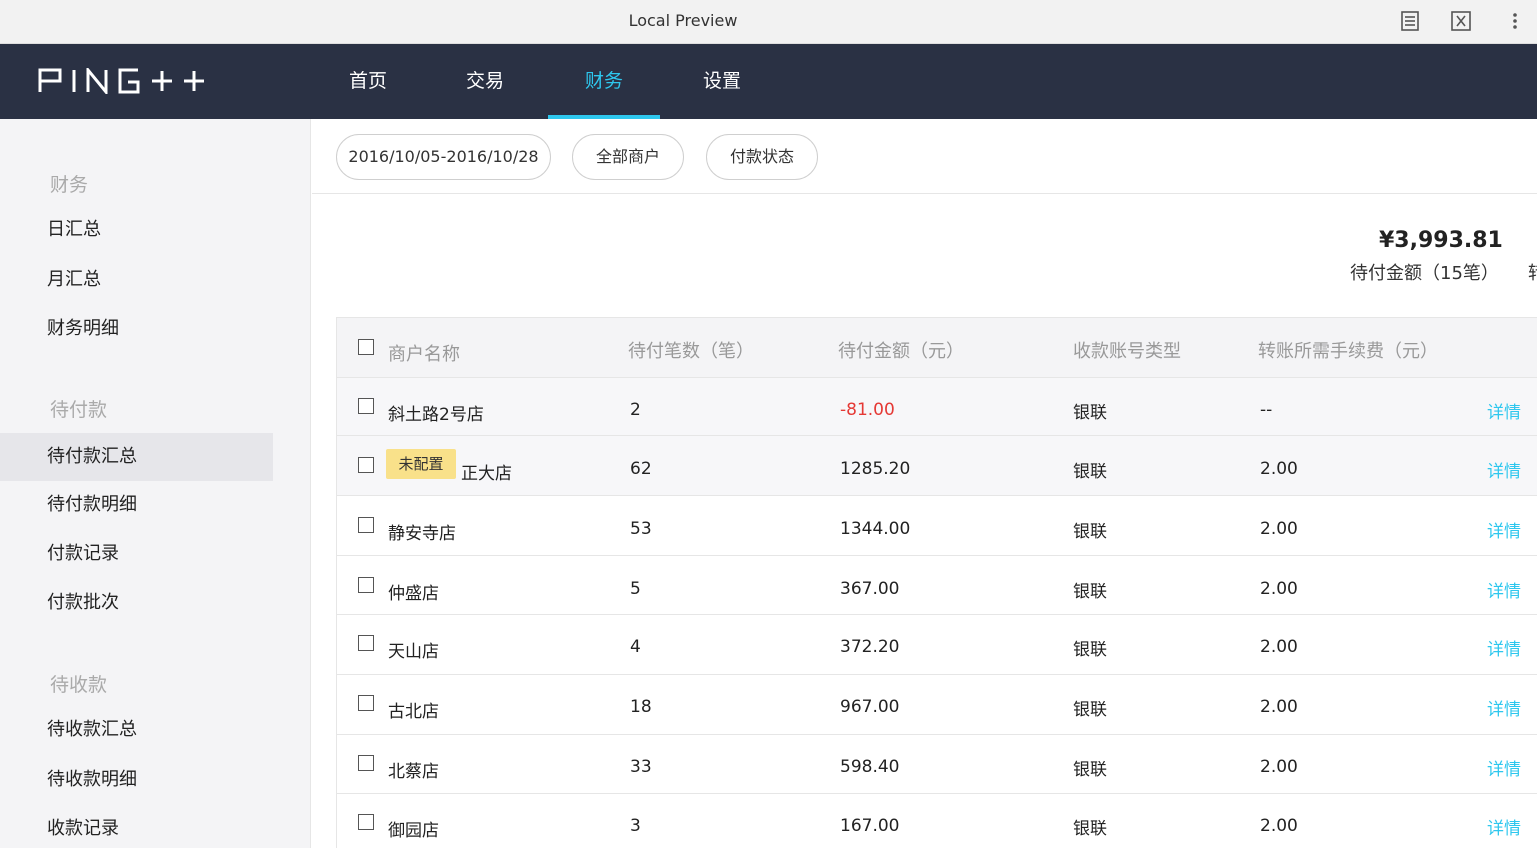  I want to click on table-row: 天山店 4 372.20 银联 2.00 详情, so click(937, 645).